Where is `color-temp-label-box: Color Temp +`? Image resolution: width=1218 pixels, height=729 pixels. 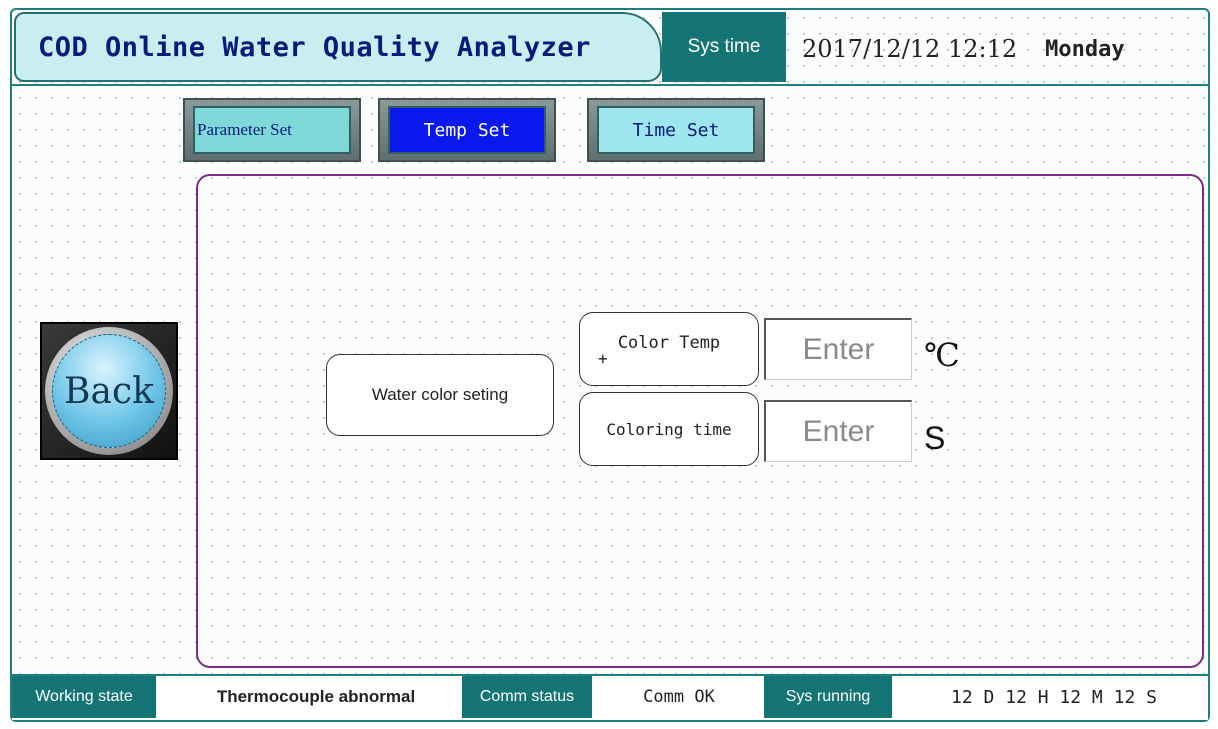
color-temp-label-box: Color Temp + is located at coordinates (669, 349).